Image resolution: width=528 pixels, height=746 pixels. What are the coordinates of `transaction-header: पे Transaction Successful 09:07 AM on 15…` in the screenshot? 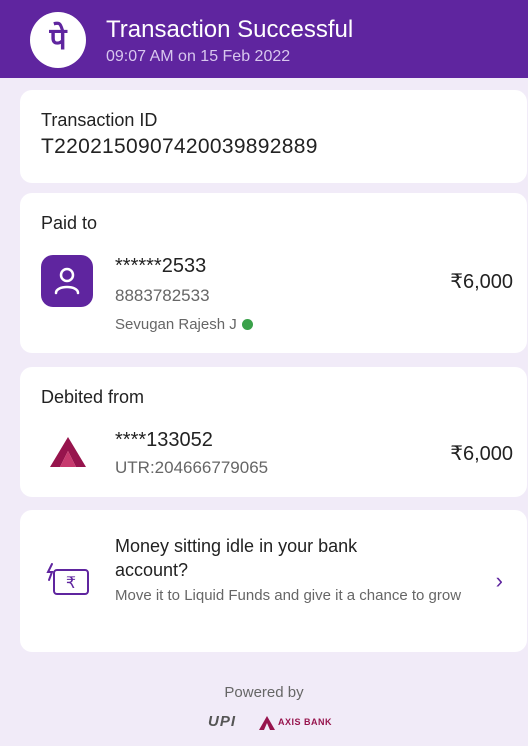 It's located at (264, 39).